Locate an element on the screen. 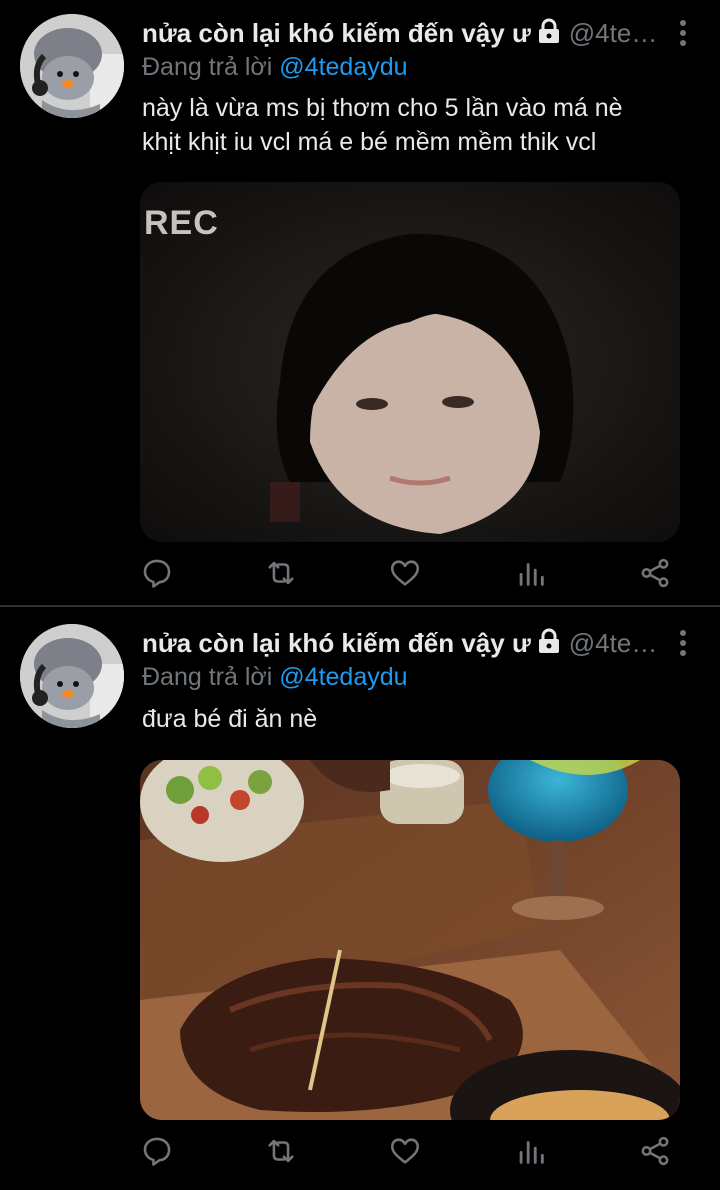 Image resolution: width=720 pixels, height=1190 pixels. tweet-text-line: đưa bé đi ăn nè is located at coordinates (230, 719).